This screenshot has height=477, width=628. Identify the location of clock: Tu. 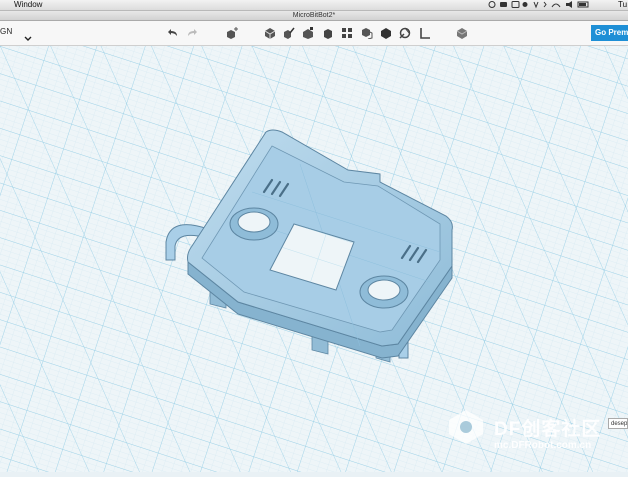
(623, 4).